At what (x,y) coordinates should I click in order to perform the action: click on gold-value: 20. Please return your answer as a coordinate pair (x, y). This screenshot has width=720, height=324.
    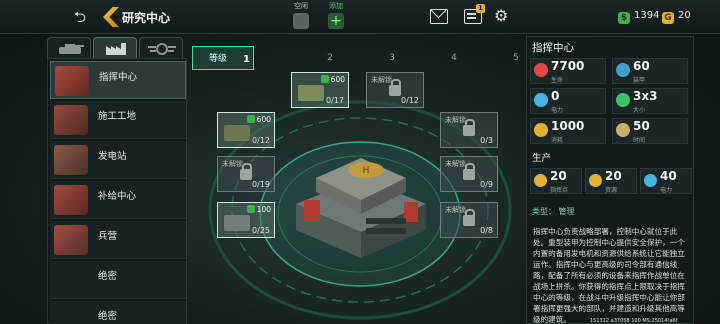
    Looking at the image, I should click on (684, 15).